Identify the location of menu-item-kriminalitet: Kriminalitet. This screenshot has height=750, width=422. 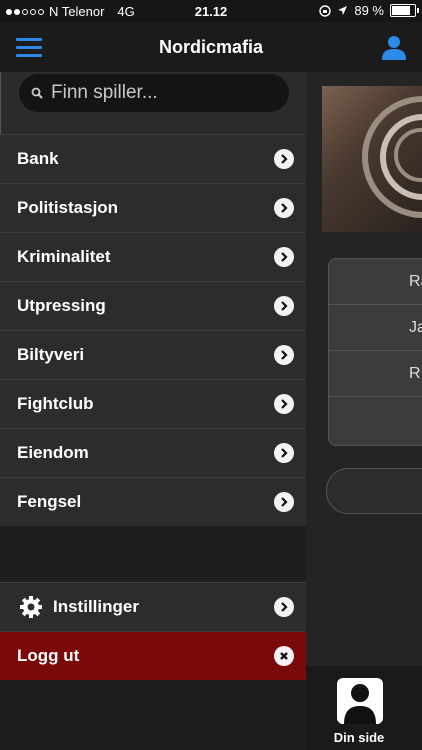
(153, 257).